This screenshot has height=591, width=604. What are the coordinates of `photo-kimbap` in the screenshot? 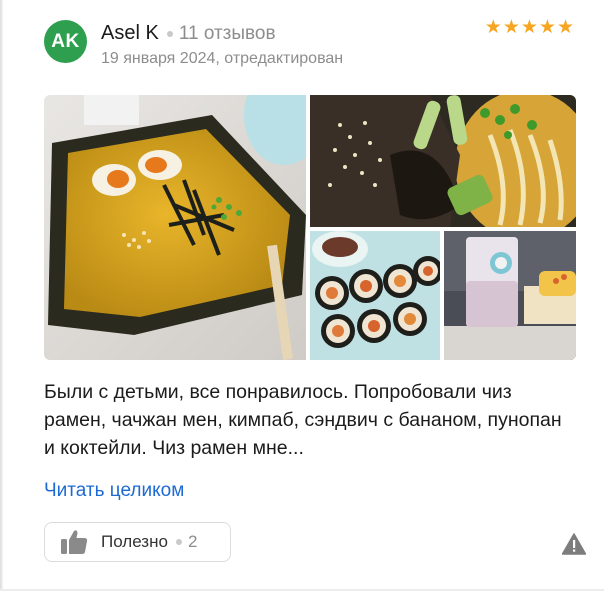 It's located at (375, 295).